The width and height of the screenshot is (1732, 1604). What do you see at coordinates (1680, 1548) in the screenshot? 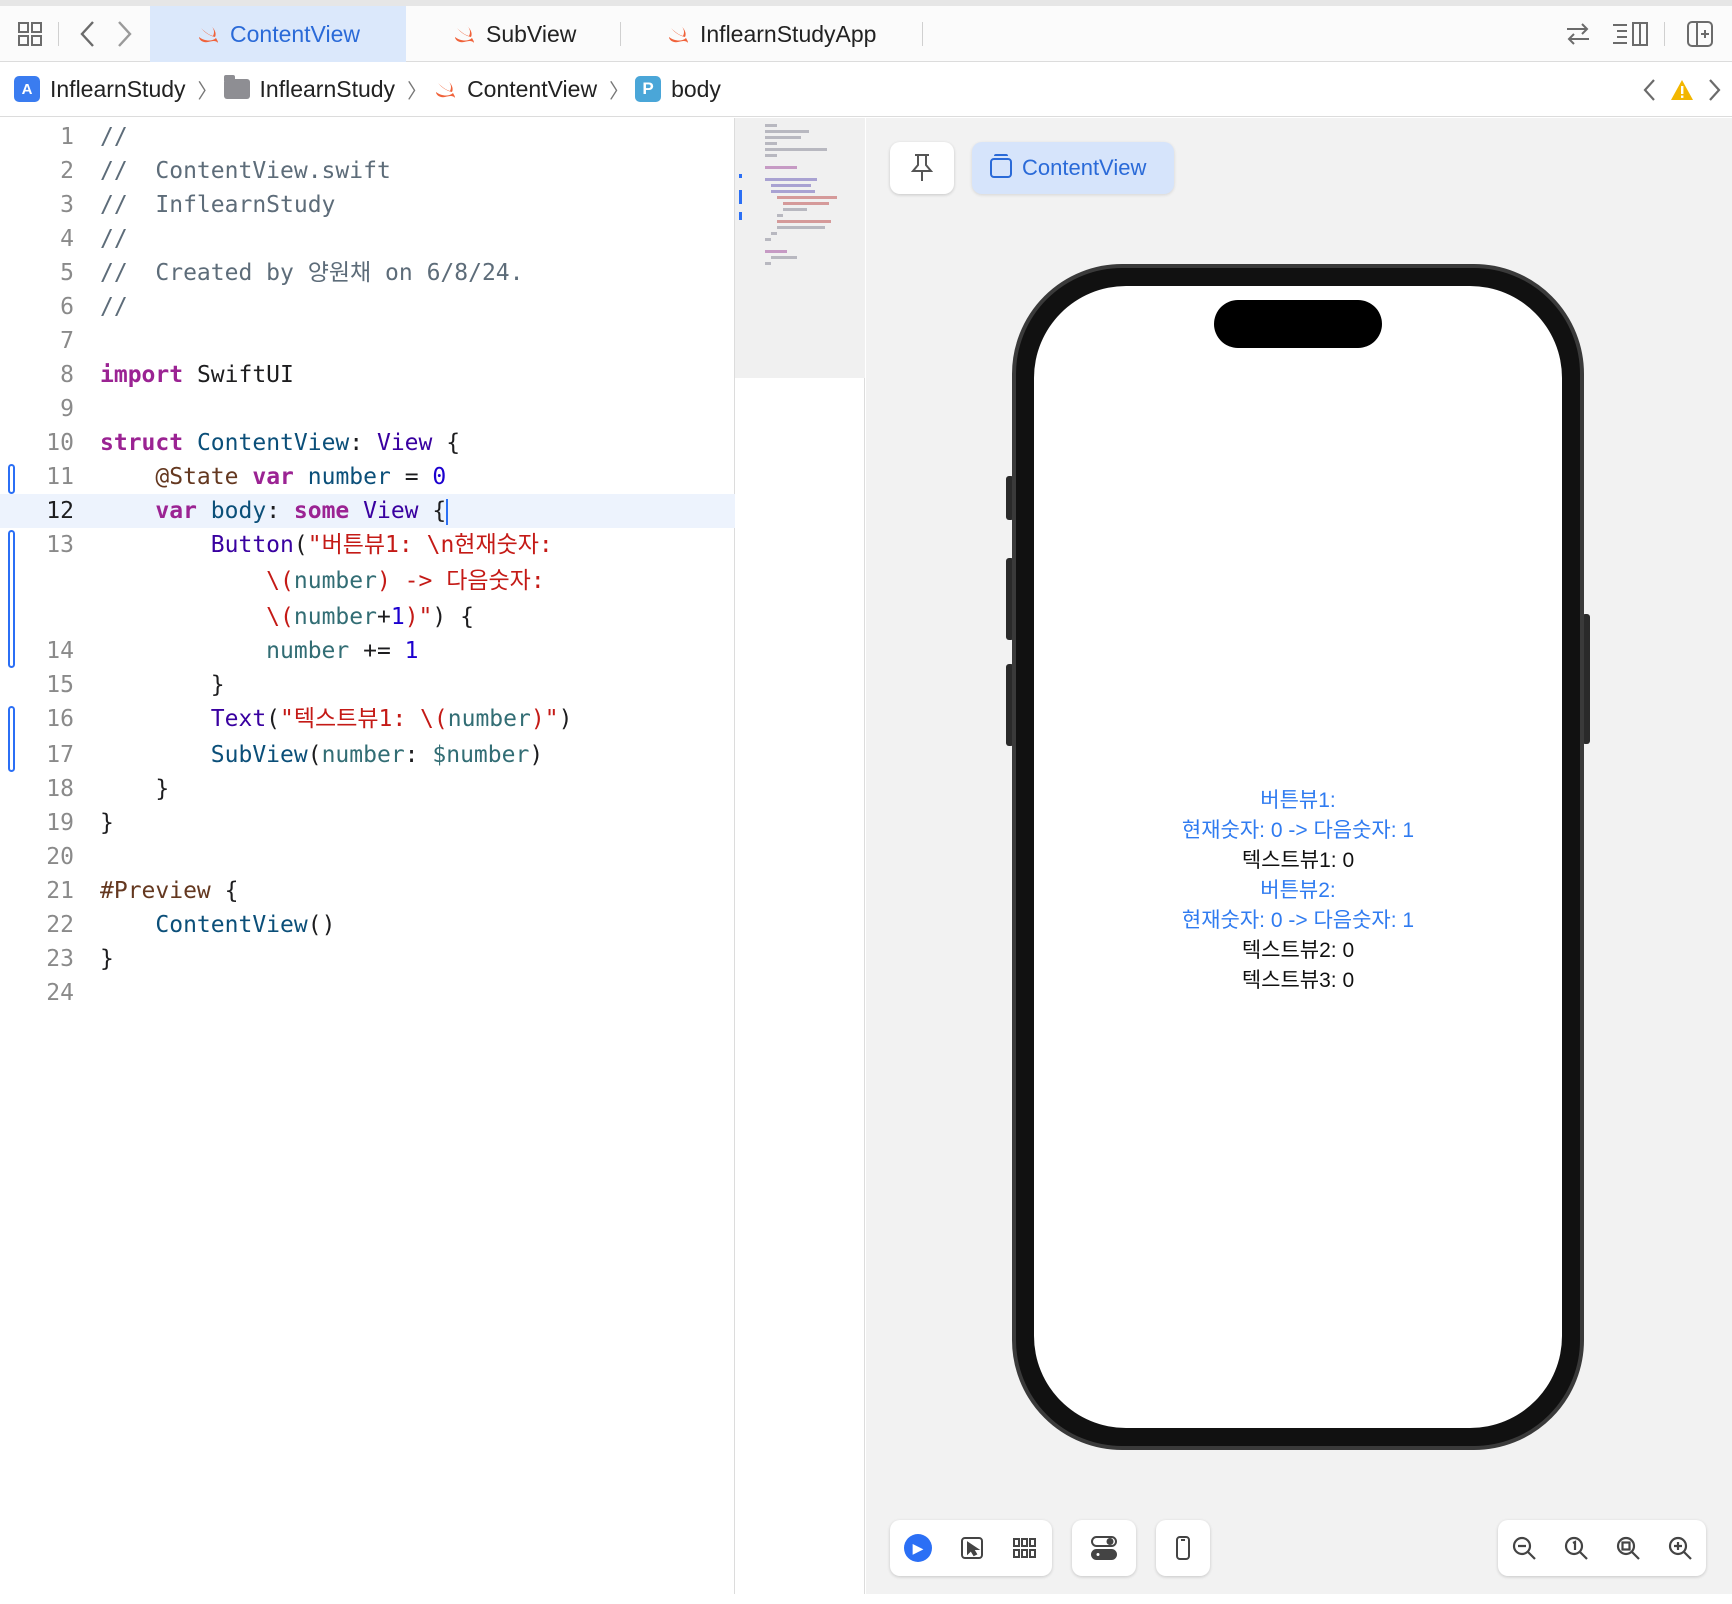
I see `zoom-in-icon` at bounding box center [1680, 1548].